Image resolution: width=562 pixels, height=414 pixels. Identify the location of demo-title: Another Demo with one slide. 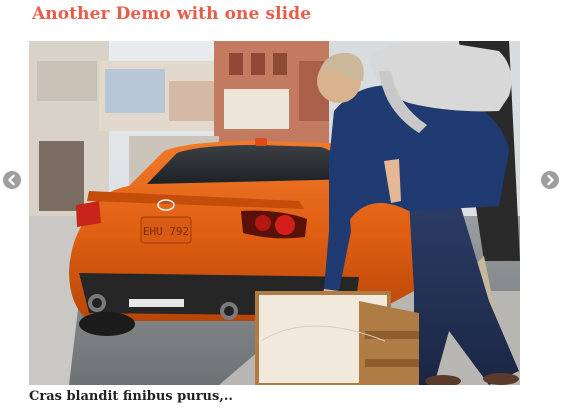
(172, 14).